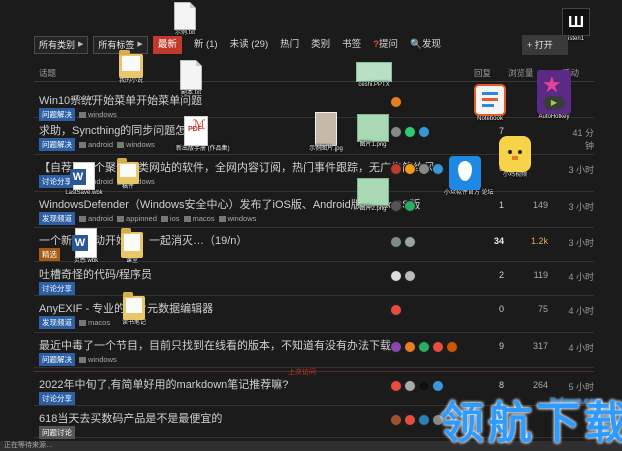 This screenshot has height=451, width=622. What do you see at coordinates (374, 75) in the screenshot?
I see `desktop-pptx-file: ceshi.PPTX` at bounding box center [374, 75].